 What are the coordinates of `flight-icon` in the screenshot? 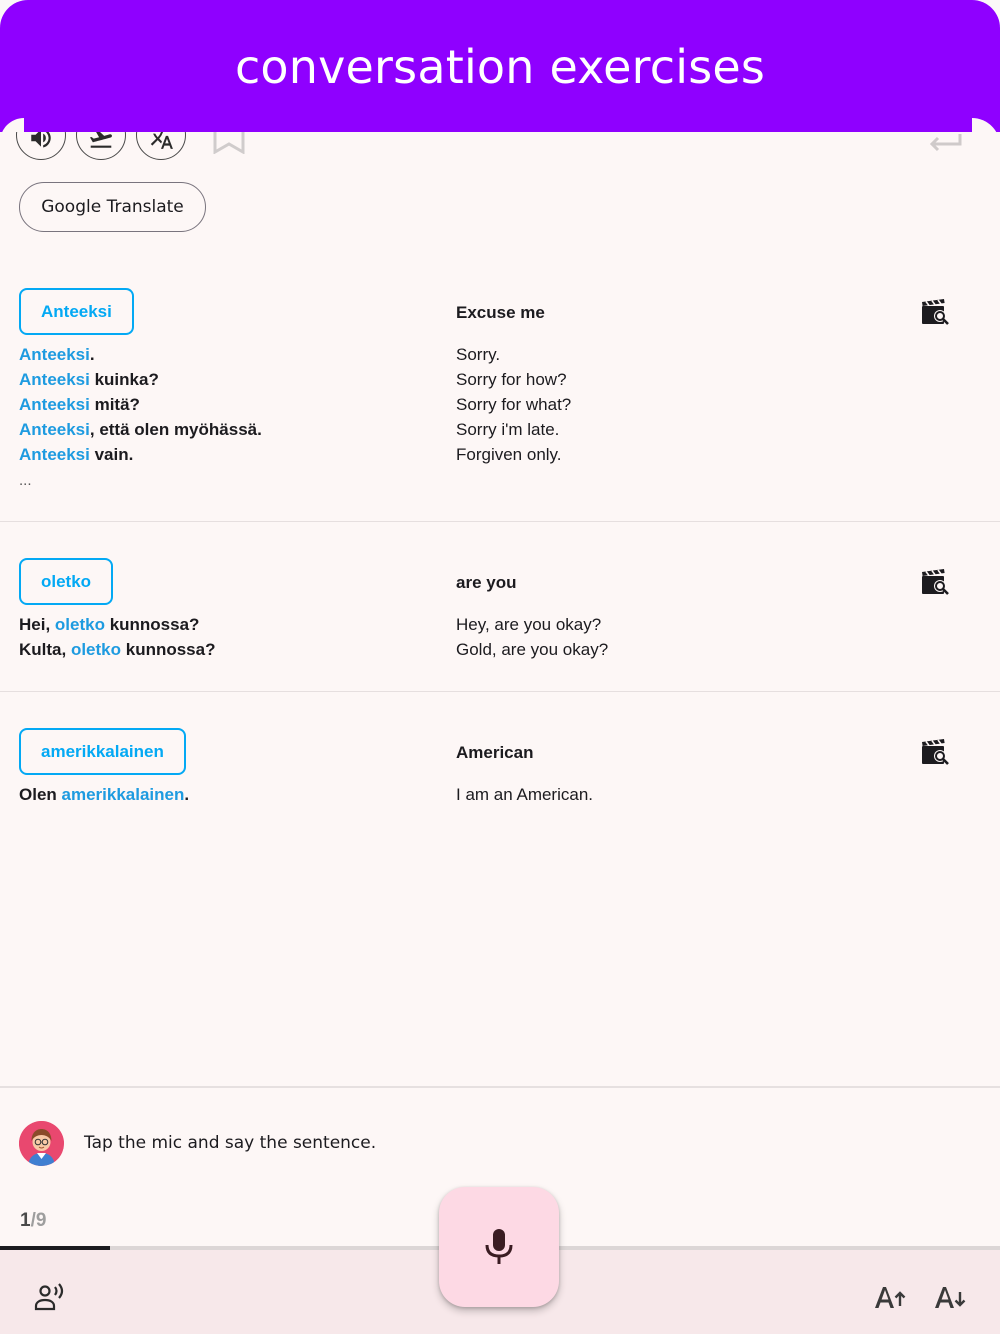 It's located at (100, 140).